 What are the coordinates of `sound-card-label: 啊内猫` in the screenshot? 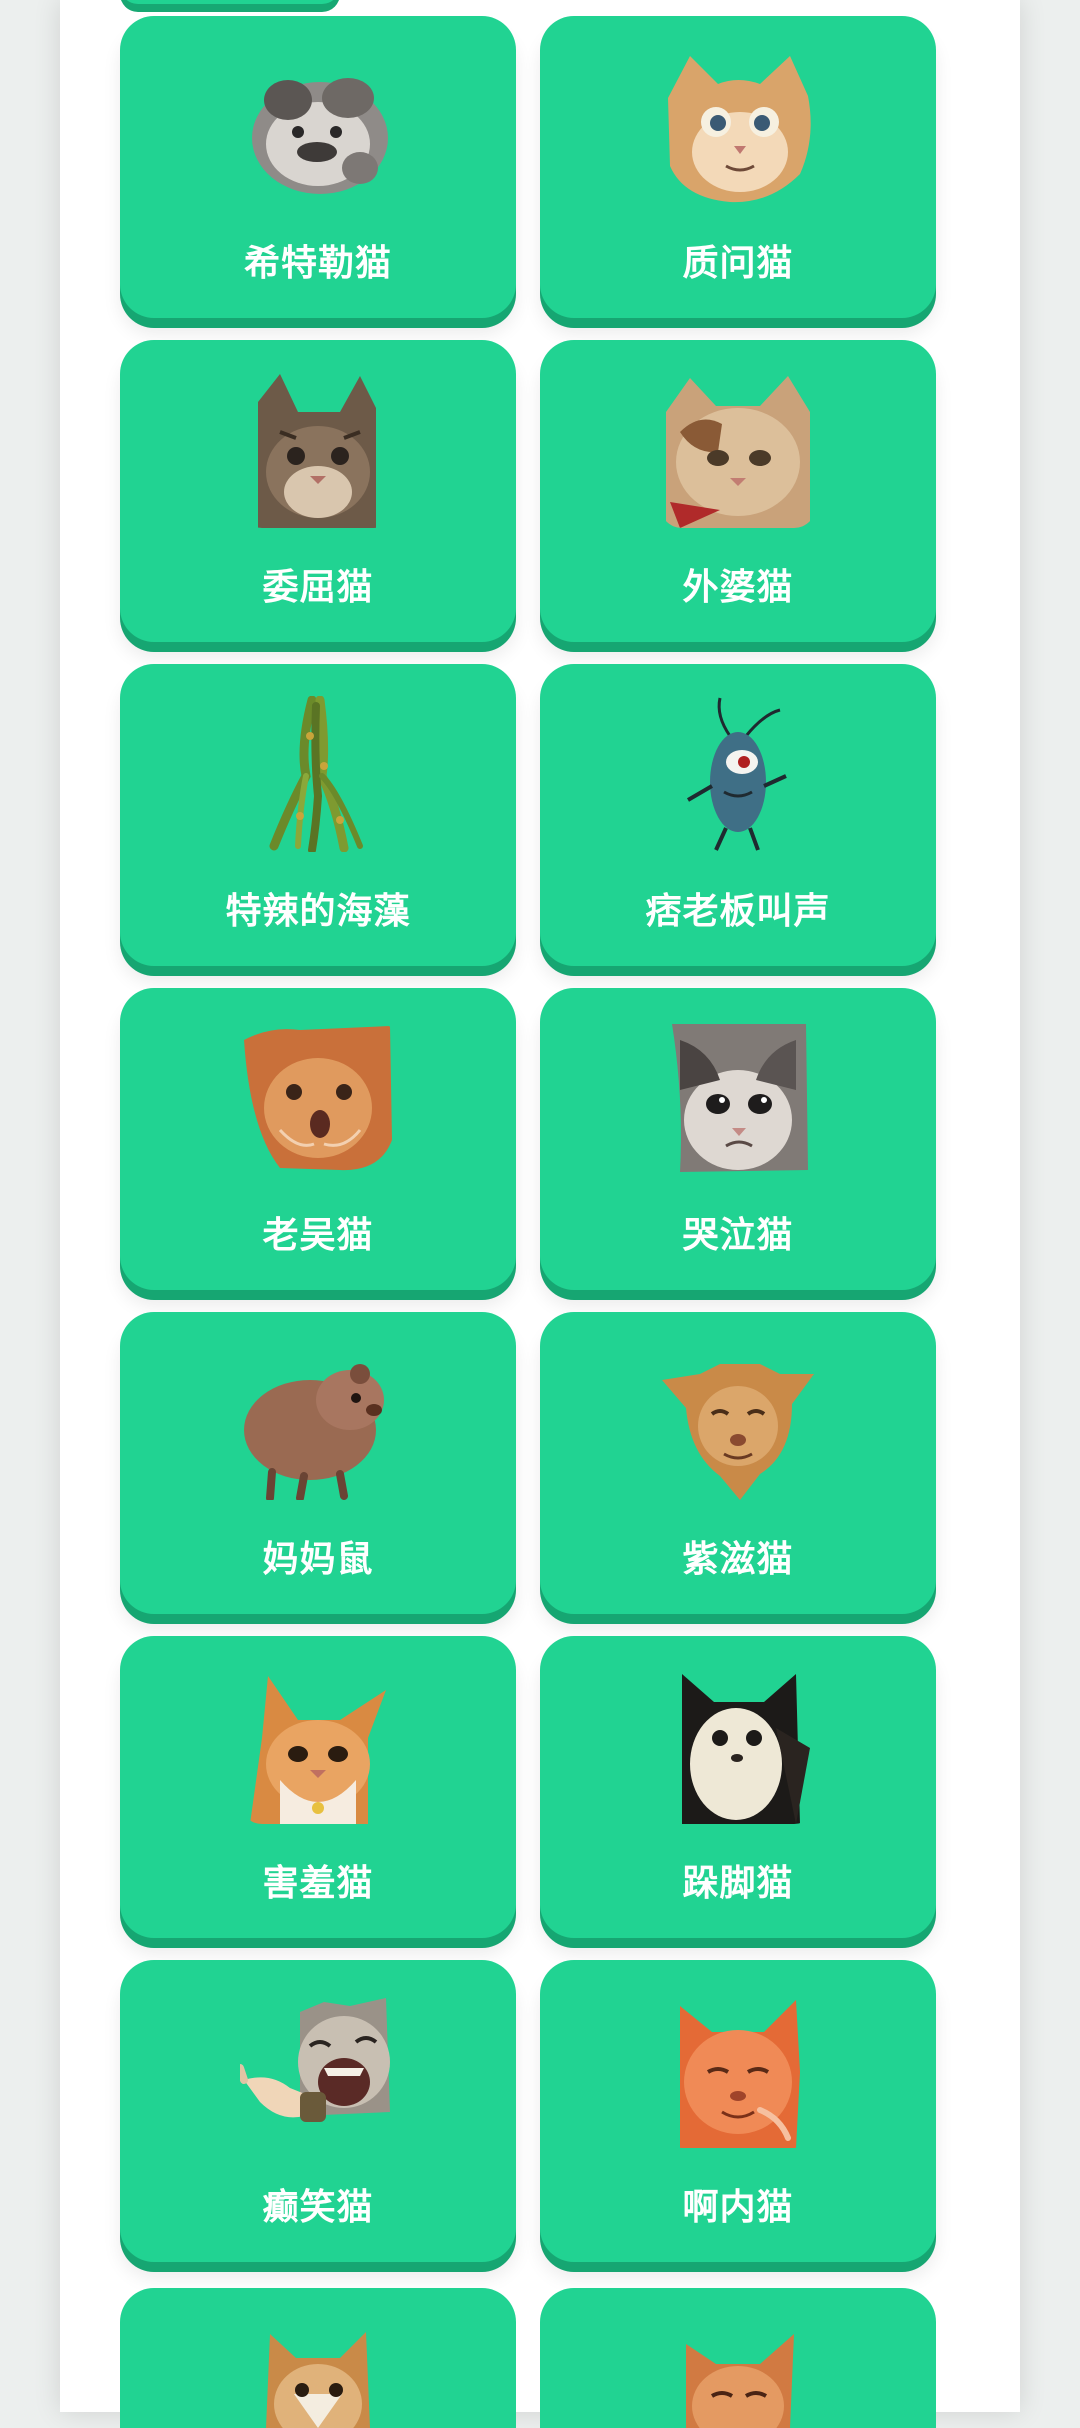 It's located at (738, 2207).